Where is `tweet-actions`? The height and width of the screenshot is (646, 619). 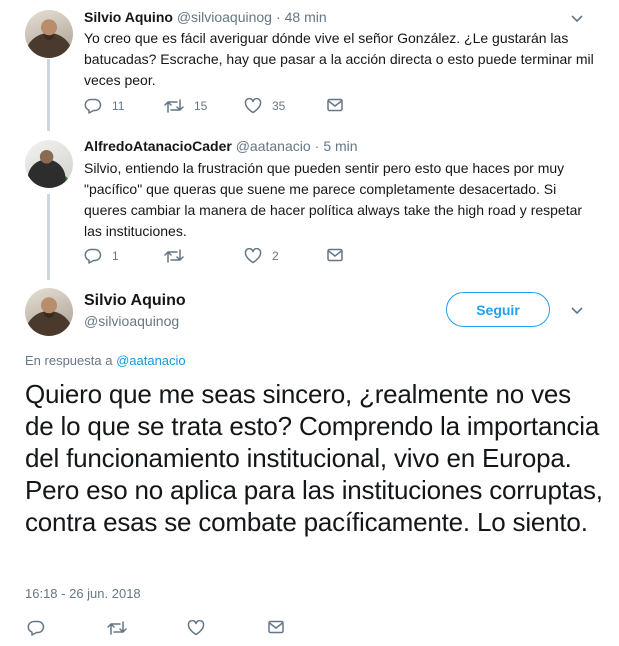 tweet-actions is located at coordinates (162, 630).